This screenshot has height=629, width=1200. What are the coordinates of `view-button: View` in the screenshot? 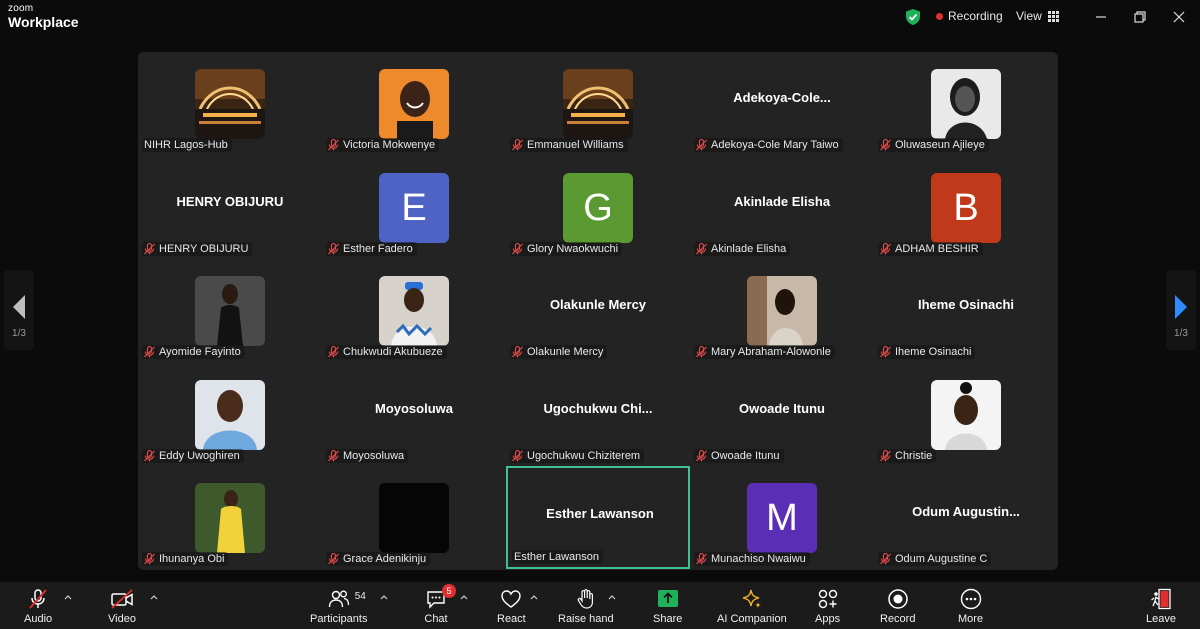 It's located at (1037, 16).